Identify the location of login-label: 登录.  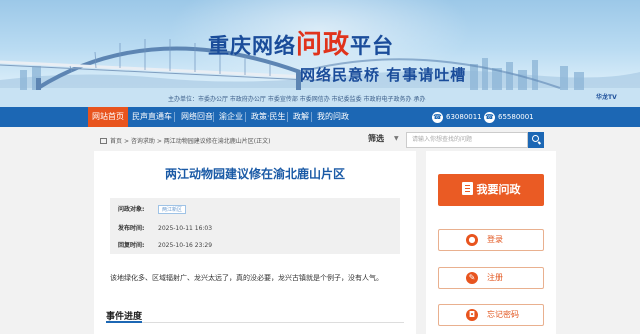
(495, 239).